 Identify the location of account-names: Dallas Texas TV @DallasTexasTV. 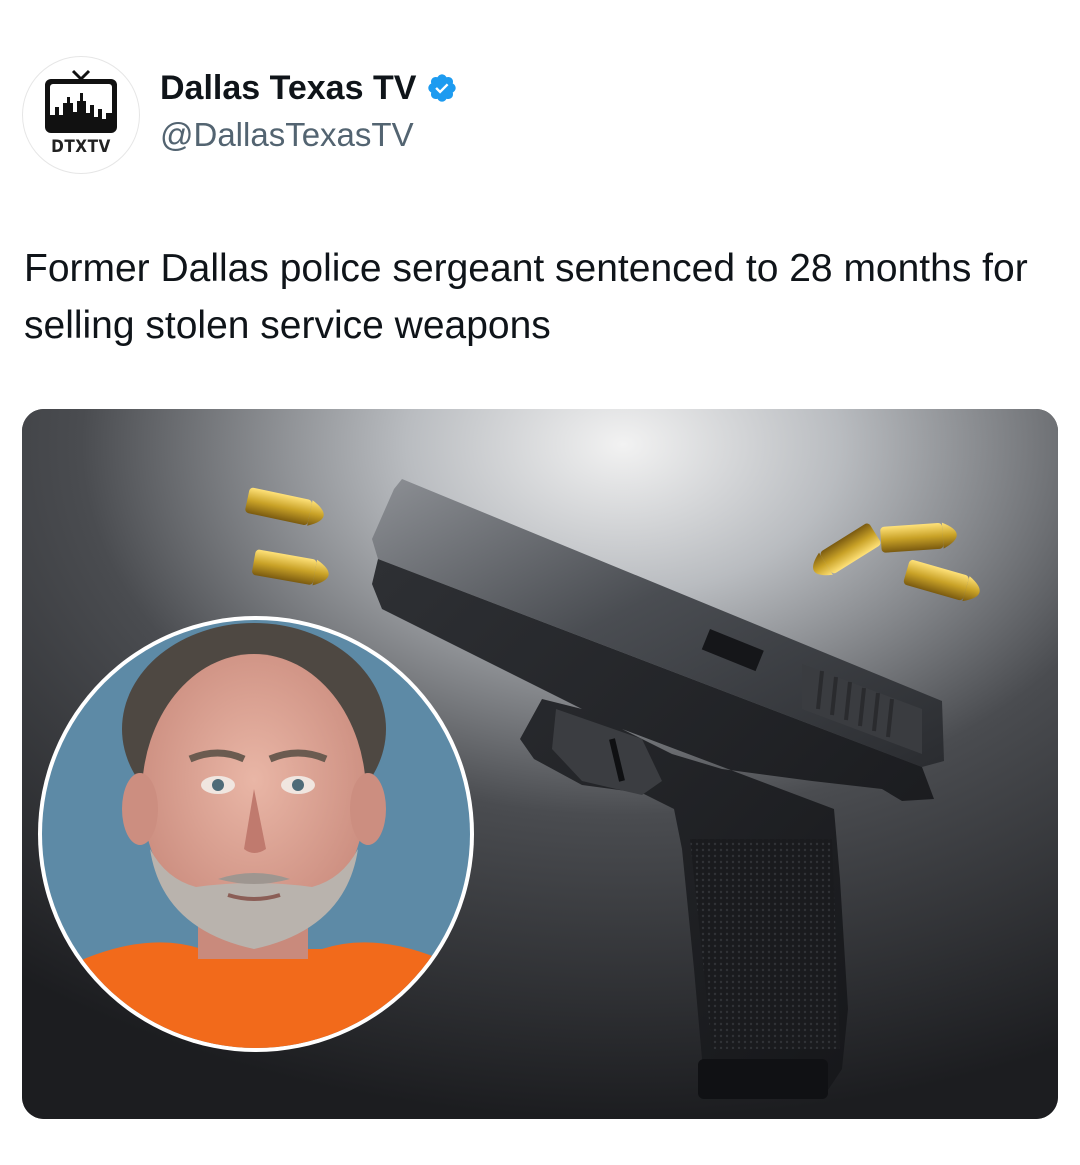
(309, 110).